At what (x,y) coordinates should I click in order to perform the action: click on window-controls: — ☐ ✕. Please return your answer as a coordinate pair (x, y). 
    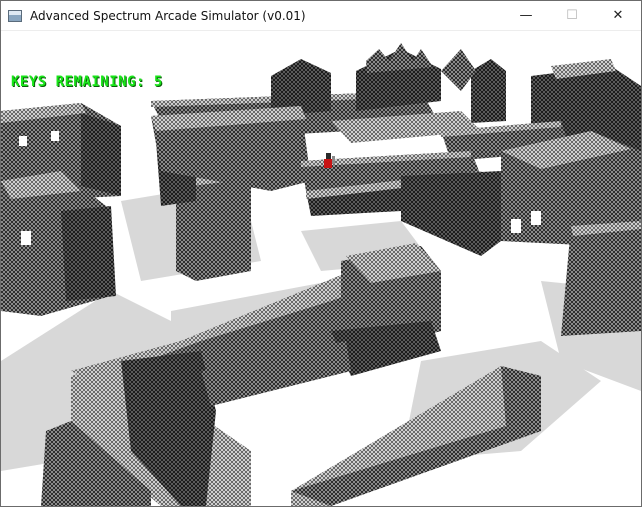
    Looking at the image, I should click on (572, 15).